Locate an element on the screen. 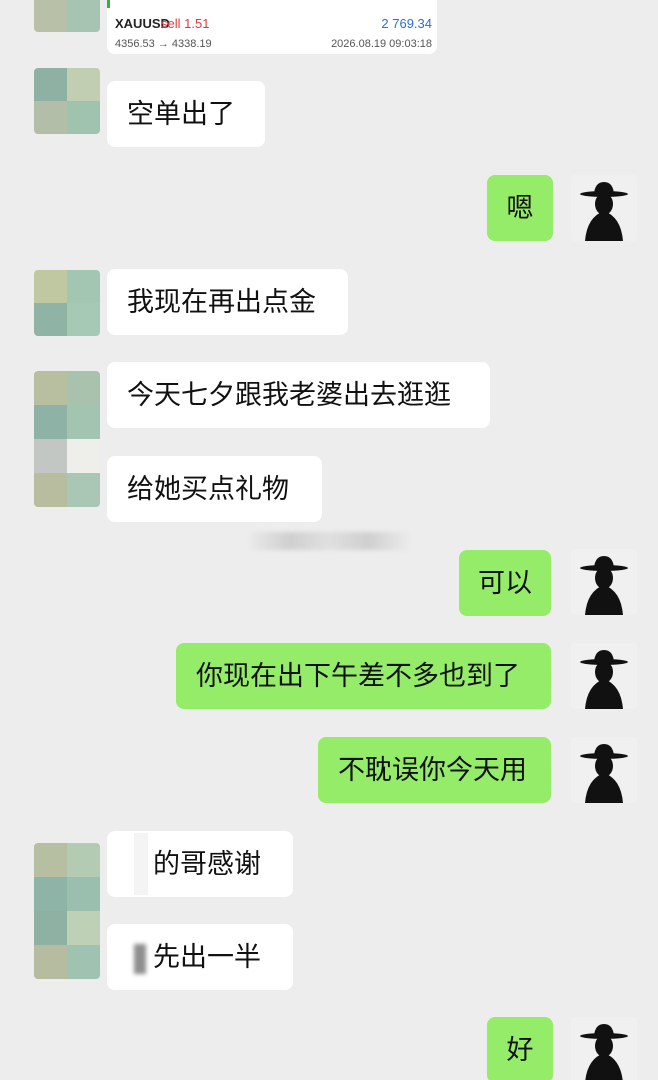 The image size is (658, 1080). message-bubble-mine: 不耽误你今天用 is located at coordinates (434, 770).